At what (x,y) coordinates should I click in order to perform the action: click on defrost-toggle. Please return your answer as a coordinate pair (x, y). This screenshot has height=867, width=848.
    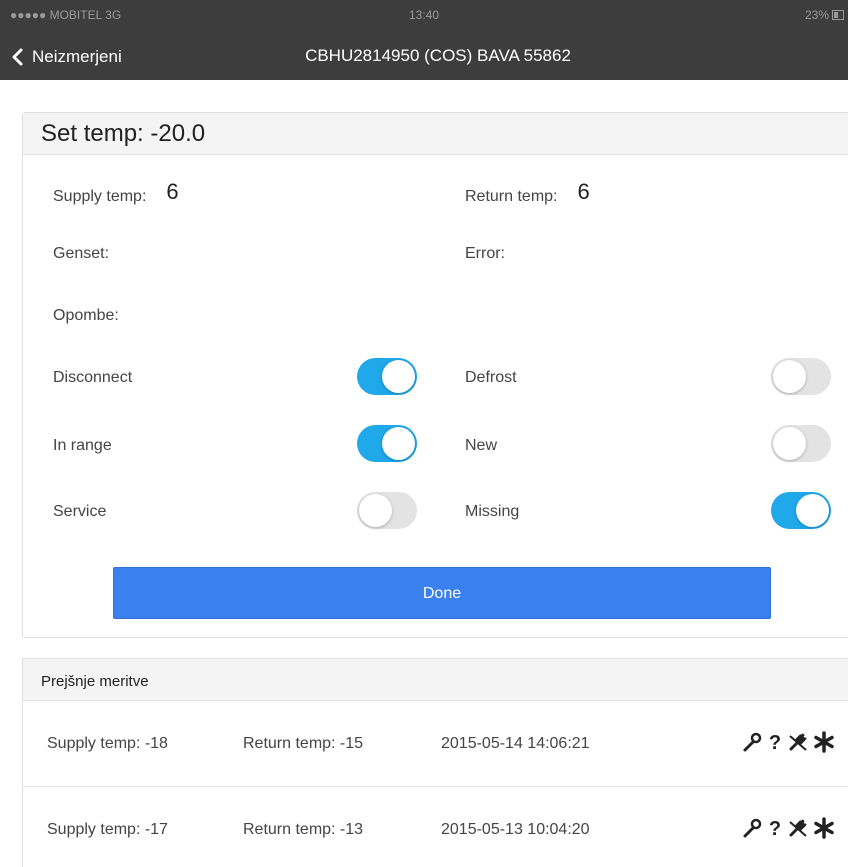
    Looking at the image, I should click on (801, 376).